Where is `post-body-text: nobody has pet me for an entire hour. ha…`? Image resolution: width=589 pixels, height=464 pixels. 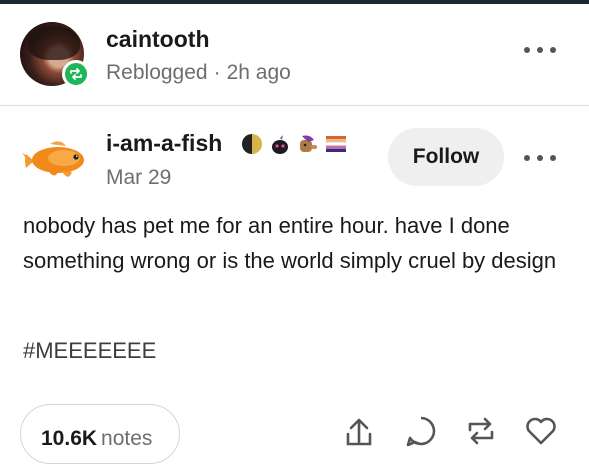 post-body-text: nobody has pet me for an entire hour. ha… is located at coordinates (290, 243).